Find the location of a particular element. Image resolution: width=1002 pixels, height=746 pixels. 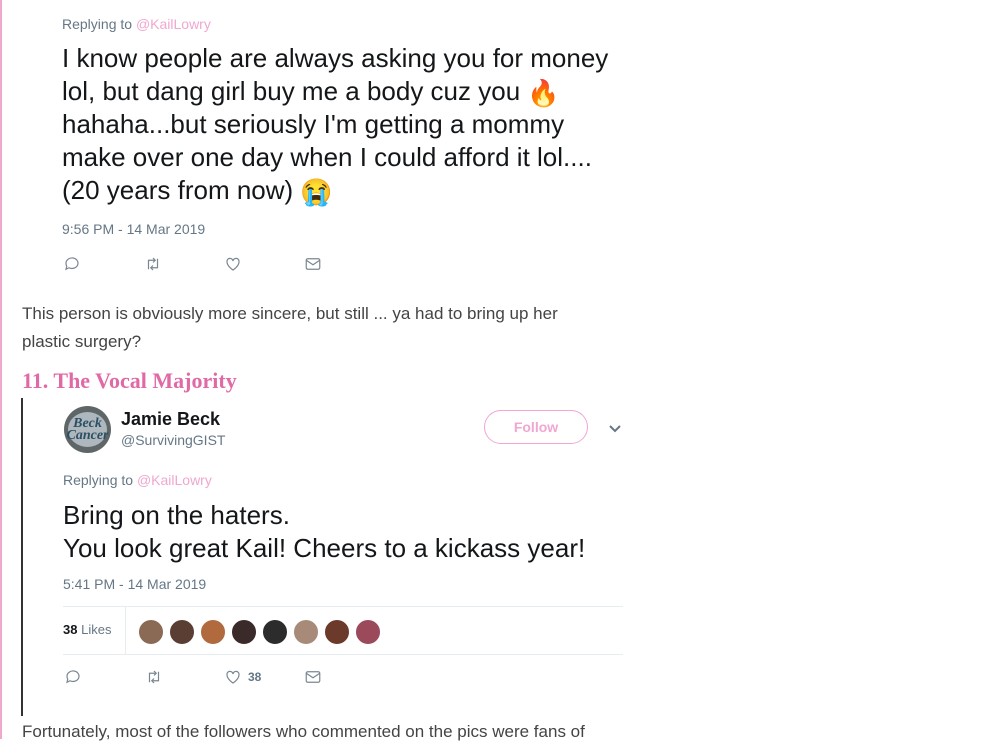

tweet-actions is located at coordinates (203, 265).